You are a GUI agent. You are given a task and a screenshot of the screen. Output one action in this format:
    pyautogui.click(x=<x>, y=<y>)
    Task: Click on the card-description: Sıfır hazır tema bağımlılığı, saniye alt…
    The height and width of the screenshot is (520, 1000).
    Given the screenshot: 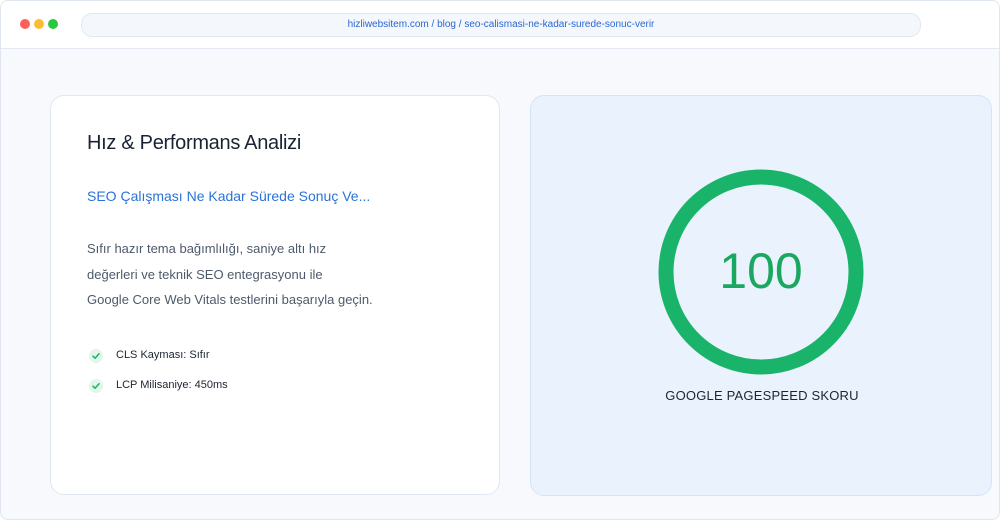 What is the action you would take?
    pyautogui.click(x=252, y=274)
    